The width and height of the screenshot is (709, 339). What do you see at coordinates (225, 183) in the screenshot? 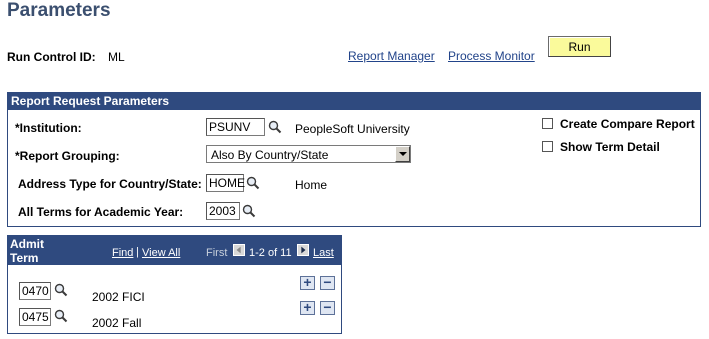
I see `address-type-input: HOME` at bounding box center [225, 183].